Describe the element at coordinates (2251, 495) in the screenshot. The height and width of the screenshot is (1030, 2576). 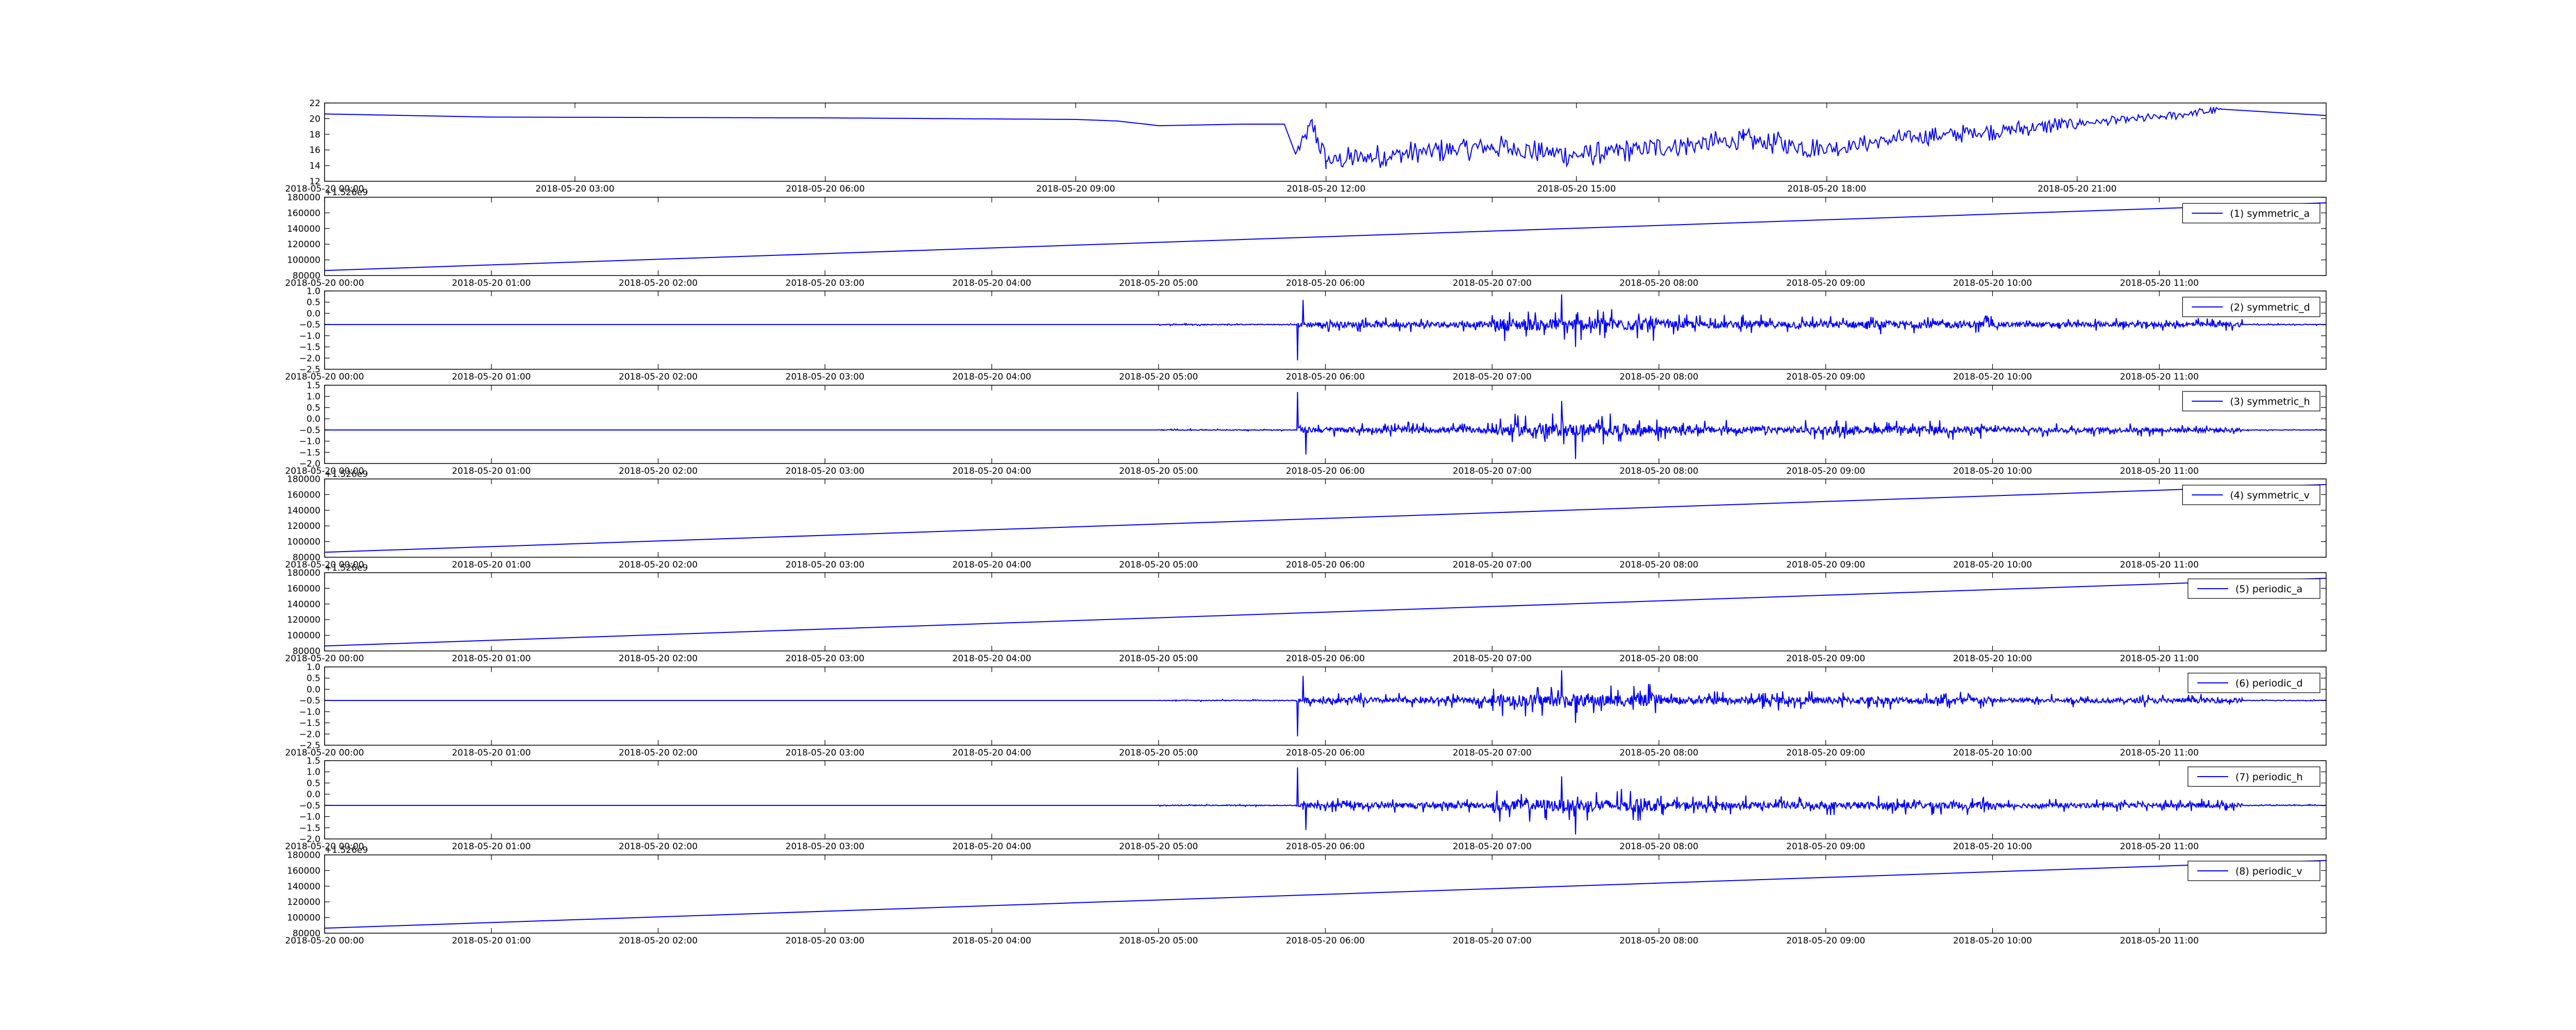
I see `legend: (4) symmetric_v` at that location.